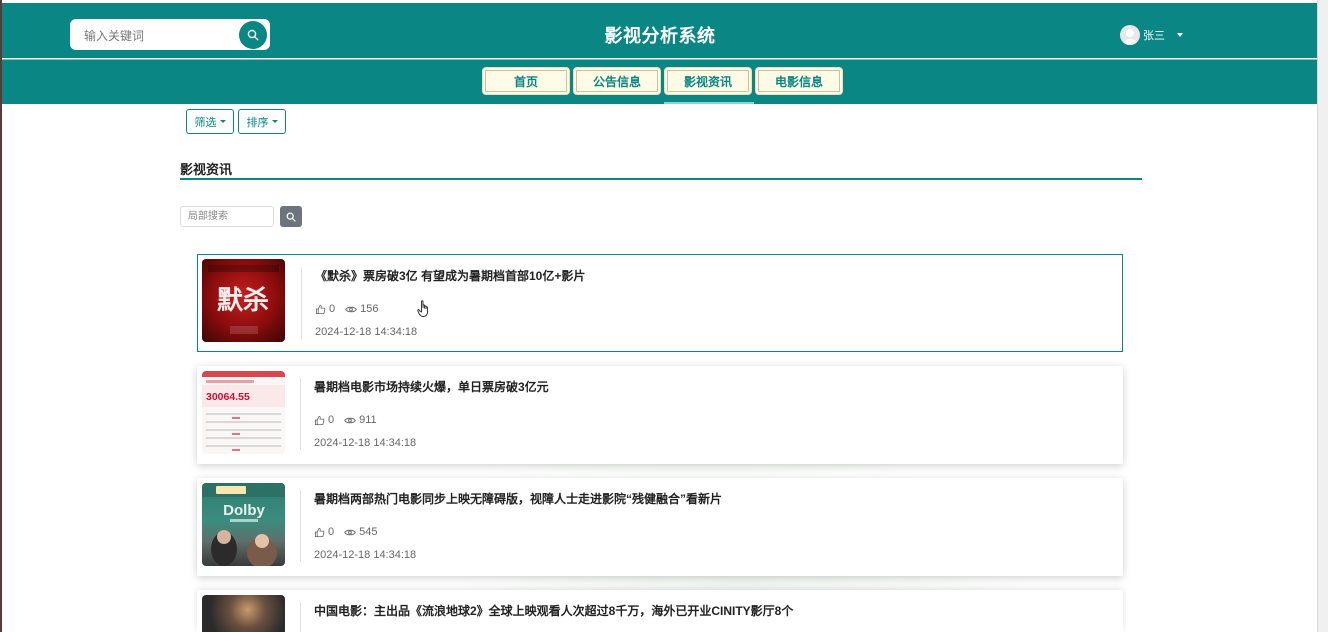 The height and width of the screenshot is (632, 1328). What do you see at coordinates (708, 81) in the screenshot?
I see `nav-item-film-news: 影视资讯` at bounding box center [708, 81].